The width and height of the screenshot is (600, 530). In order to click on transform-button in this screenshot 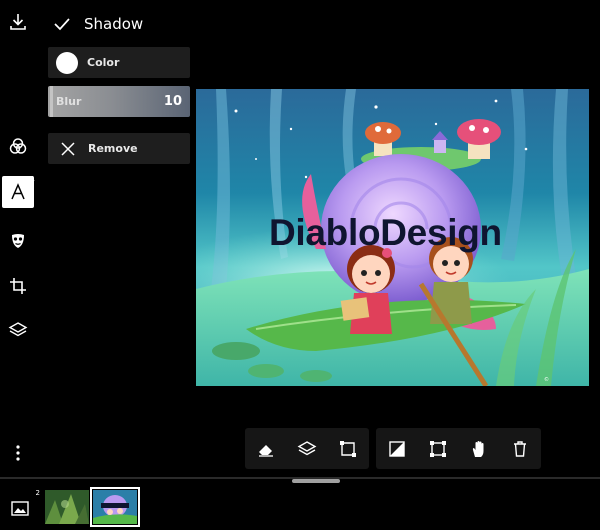, I will do `click(347, 448)`.